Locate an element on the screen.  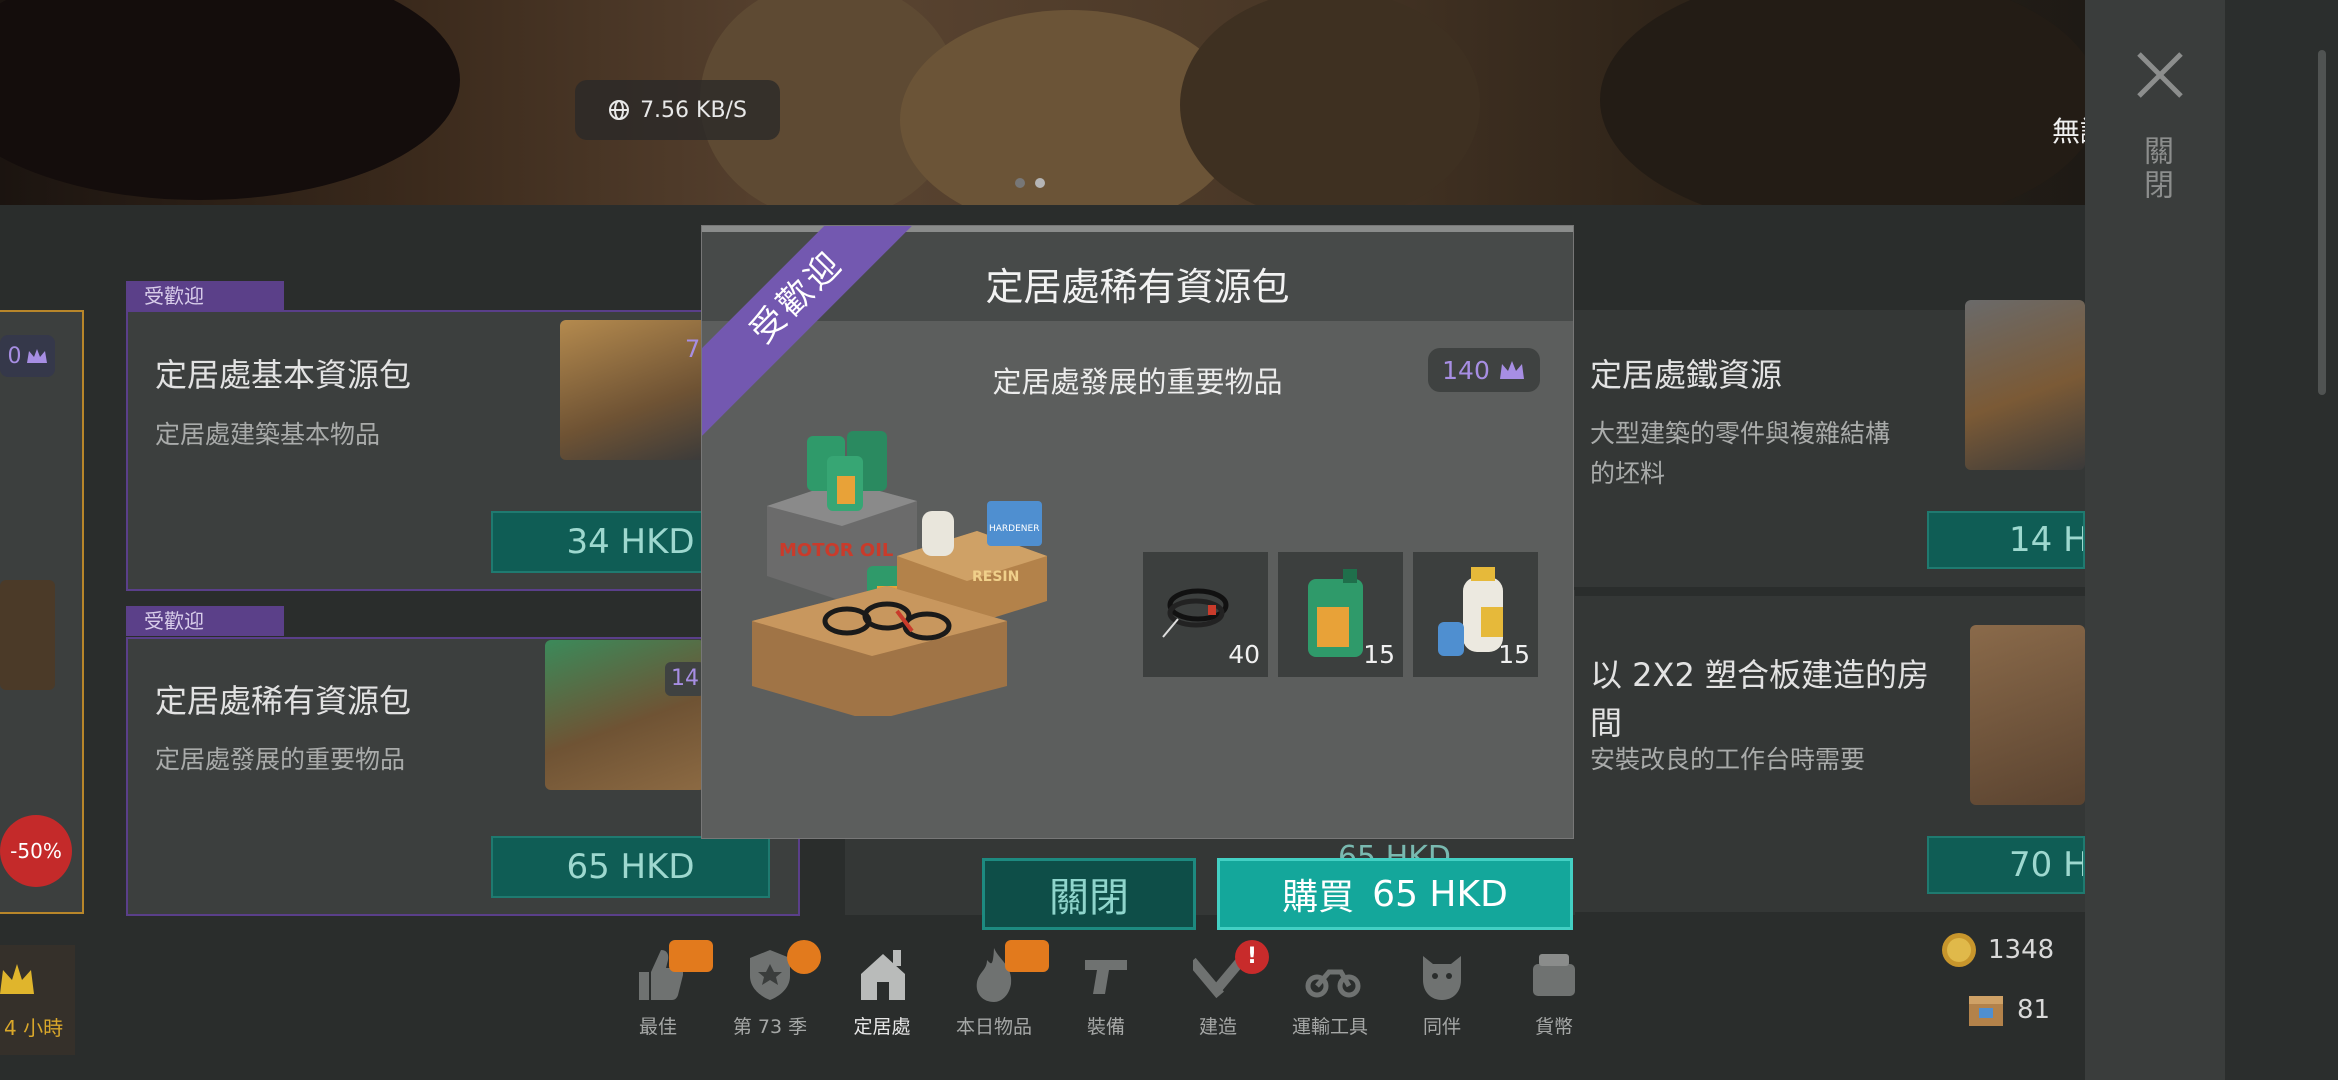
nav-season: 第 73 季 is located at coordinates (770, 995).